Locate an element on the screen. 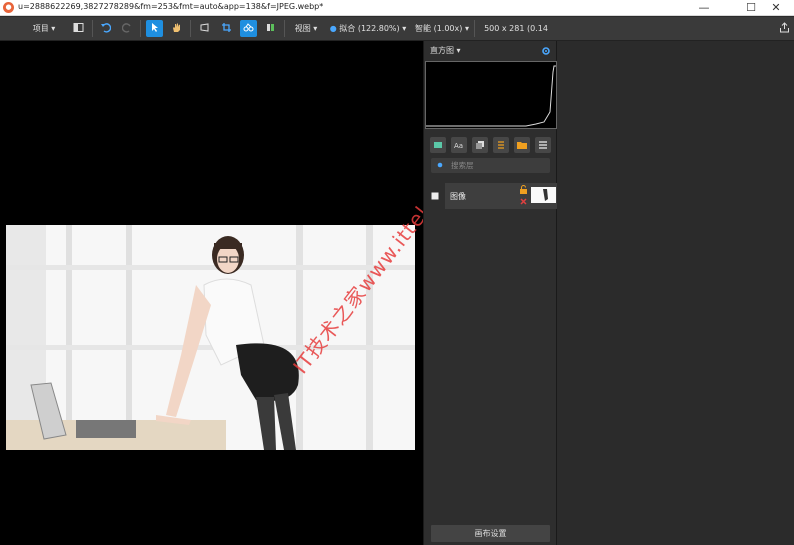 Image resolution: width=794 pixels, height=545 pixels. crop-tool is located at coordinates (226, 28).